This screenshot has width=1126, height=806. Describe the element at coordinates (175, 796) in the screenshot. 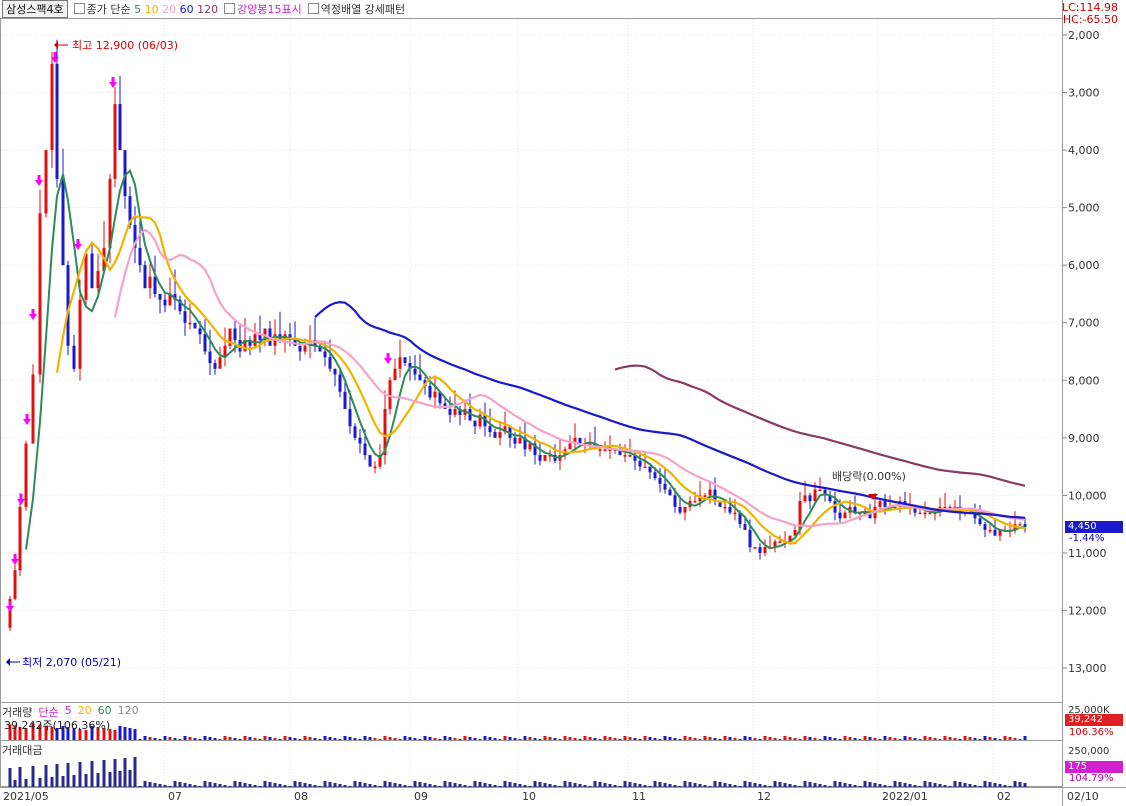

I see `x-axis-label: 07` at that location.